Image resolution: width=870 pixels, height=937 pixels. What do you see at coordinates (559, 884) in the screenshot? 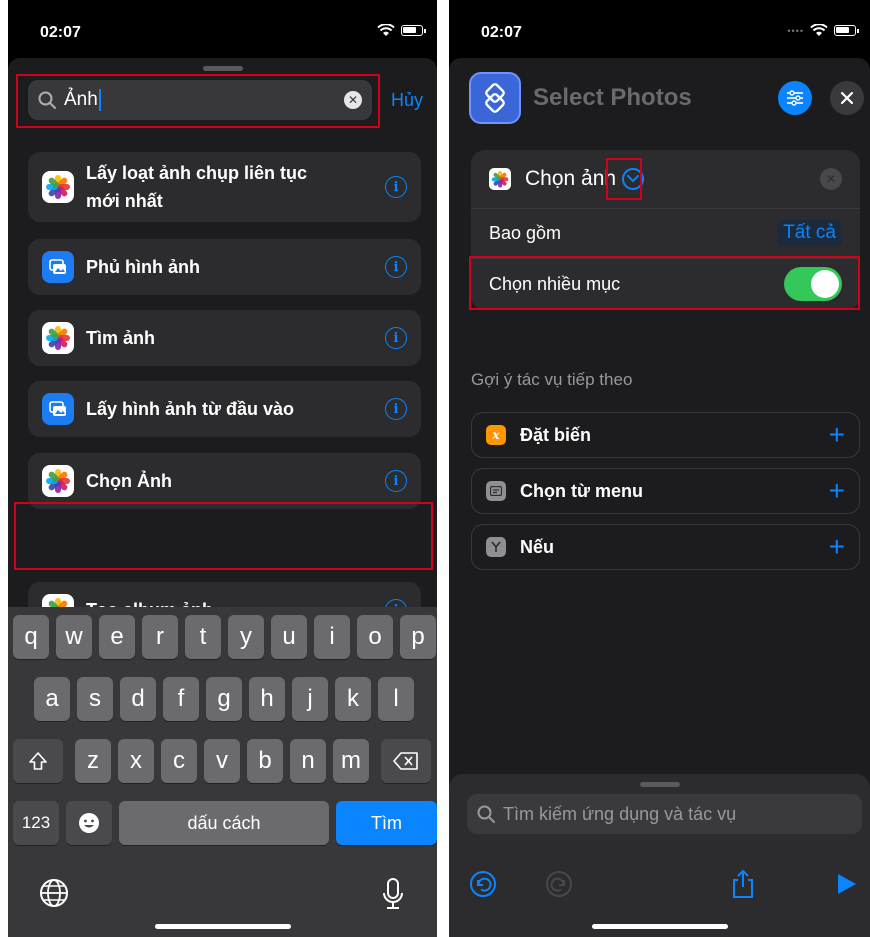
I see `redo-icon` at bounding box center [559, 884].